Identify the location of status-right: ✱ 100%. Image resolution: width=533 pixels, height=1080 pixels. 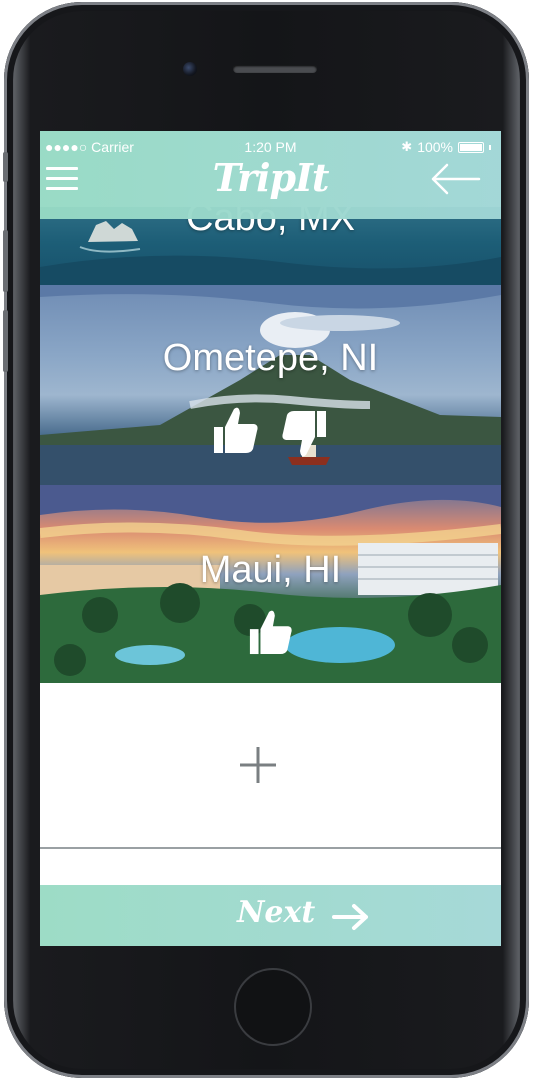
(446, 147).